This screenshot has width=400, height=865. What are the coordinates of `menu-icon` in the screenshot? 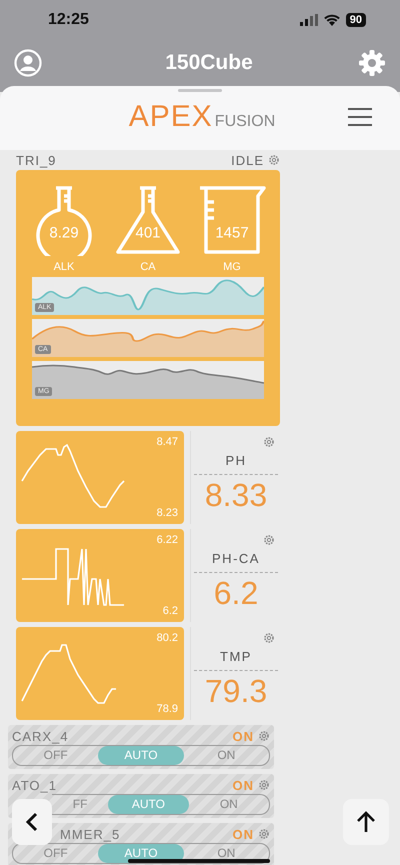 It's located at (360, 117).